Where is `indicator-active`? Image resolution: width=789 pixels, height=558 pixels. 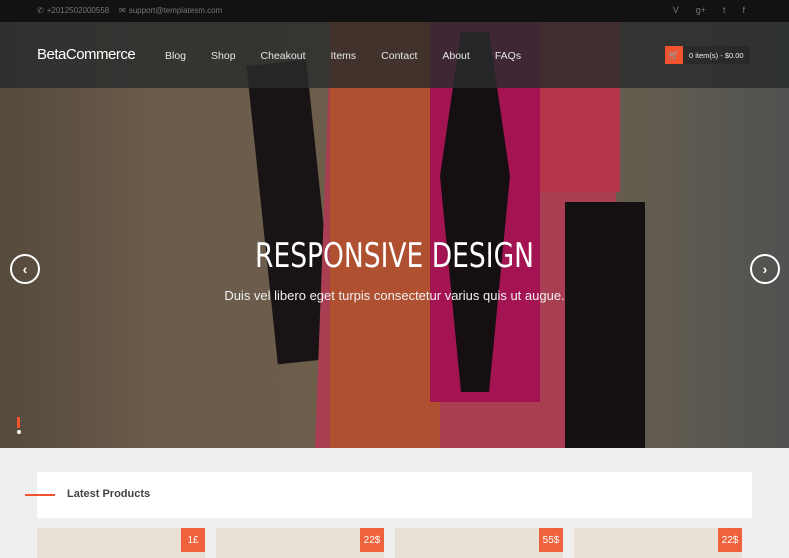 indicator-active is located at coordinates (18, 422).